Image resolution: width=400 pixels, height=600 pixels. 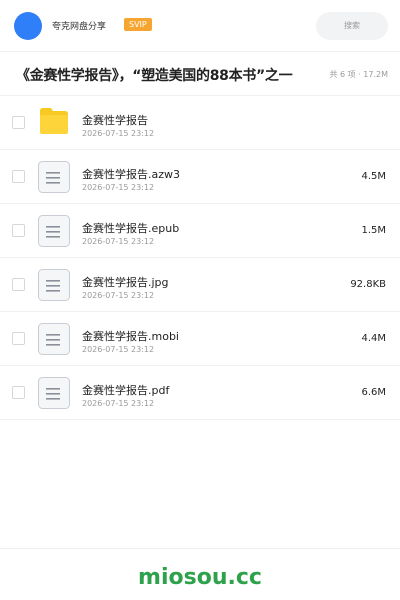 What do you see at coordinates (200, 177) in the screenshot?
I see `list-item: 金赛性学报告.azw3 2026-07-15 23:12 4.5M` at bounding box center [200, 177].